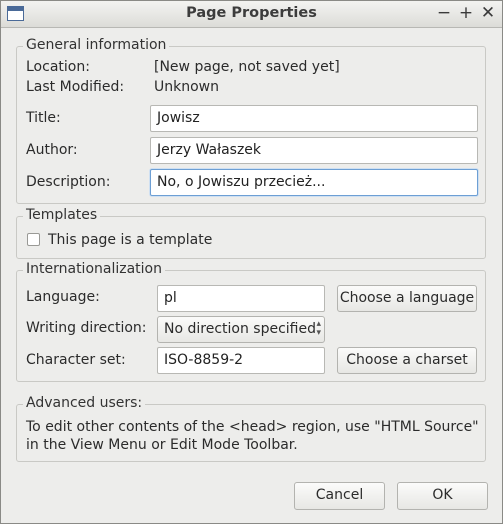  I want to click on title-bar: Page Properties − + ✕, so click(251, 14).